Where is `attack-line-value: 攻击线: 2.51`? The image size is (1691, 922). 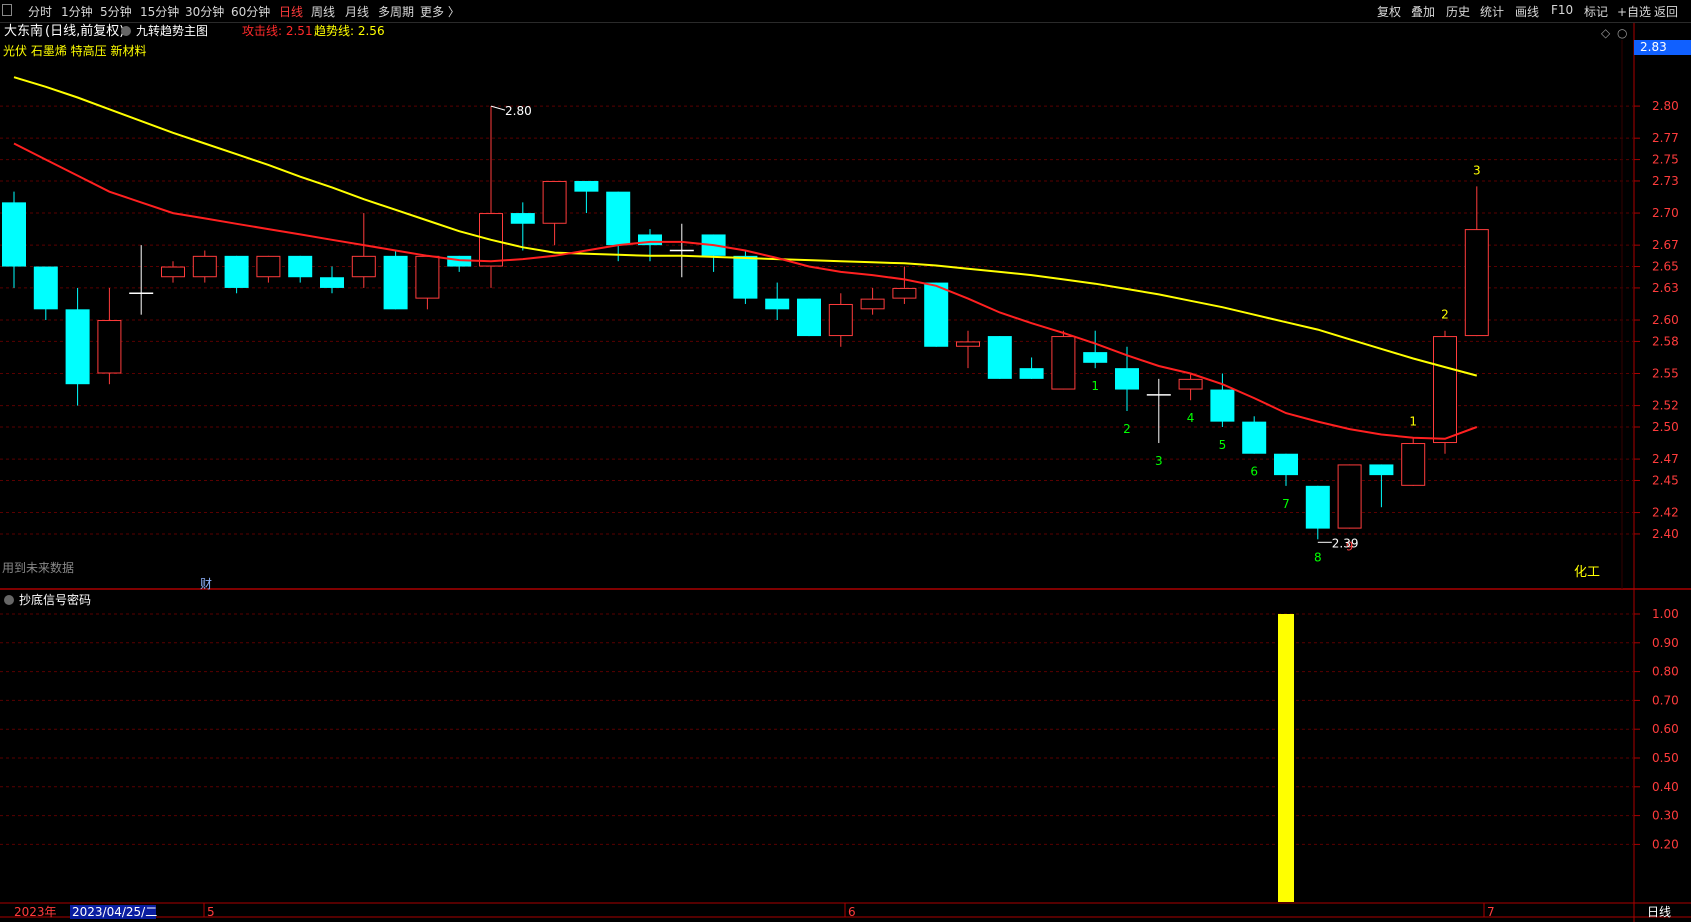
attack-line-value: 攻击线: 2.51 is located at coordinates (277, 31).